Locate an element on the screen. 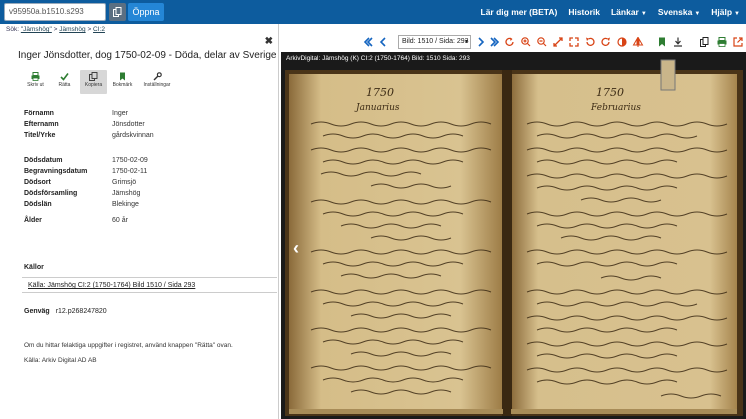 The height and width of the screenshot is (419, 746). external-link-icon is located at coordinates (738, 42).